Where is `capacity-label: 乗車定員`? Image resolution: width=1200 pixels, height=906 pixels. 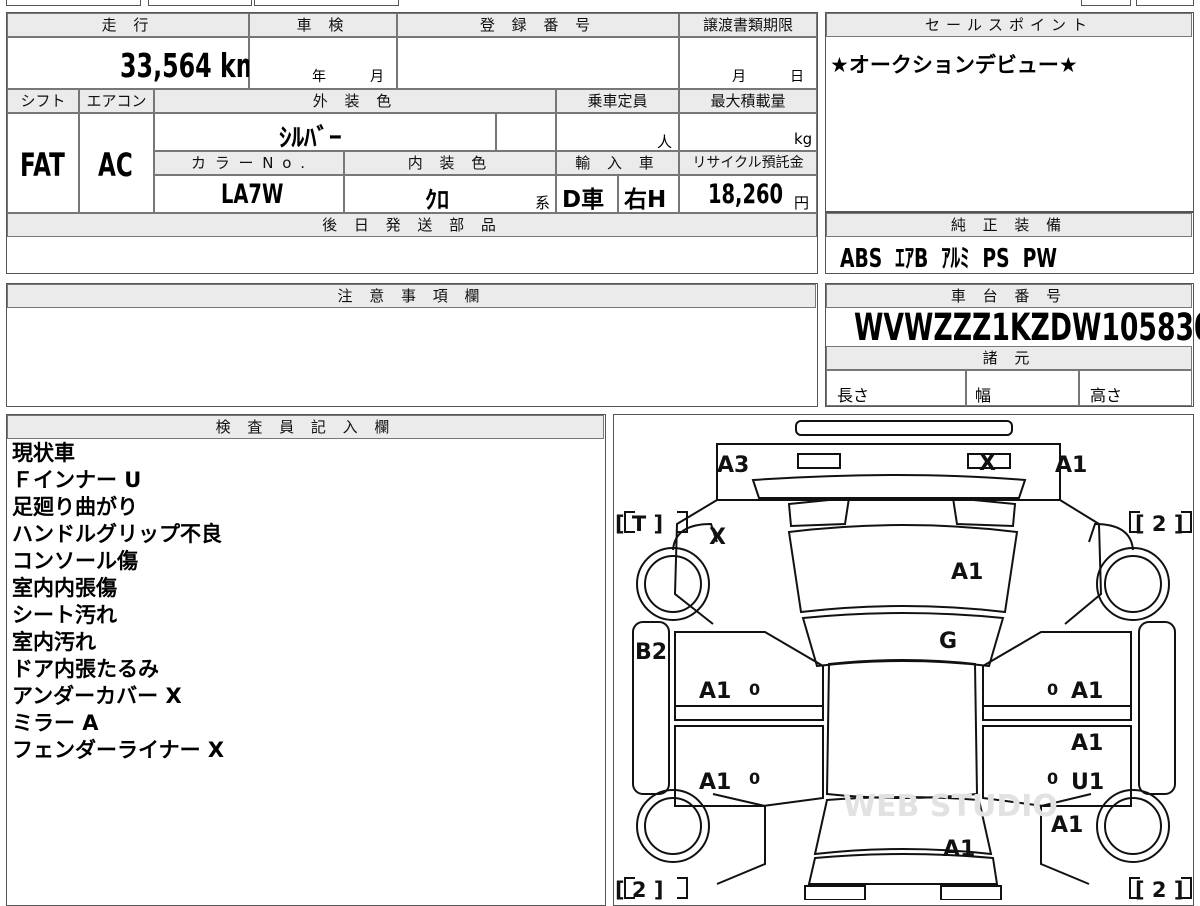
capacity-label: 乗車定員 is located at coordinates (617, 101).